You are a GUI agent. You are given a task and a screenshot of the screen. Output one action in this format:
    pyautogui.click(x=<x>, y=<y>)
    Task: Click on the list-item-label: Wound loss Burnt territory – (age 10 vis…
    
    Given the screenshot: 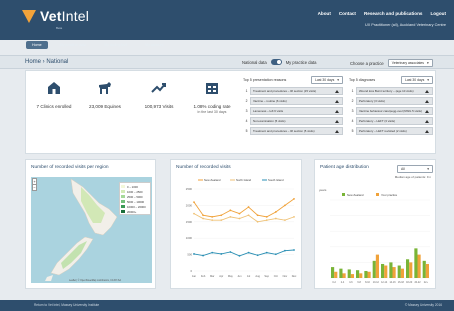 What is the action you would take?
    pyautogui.click(x=386, y=90)
    